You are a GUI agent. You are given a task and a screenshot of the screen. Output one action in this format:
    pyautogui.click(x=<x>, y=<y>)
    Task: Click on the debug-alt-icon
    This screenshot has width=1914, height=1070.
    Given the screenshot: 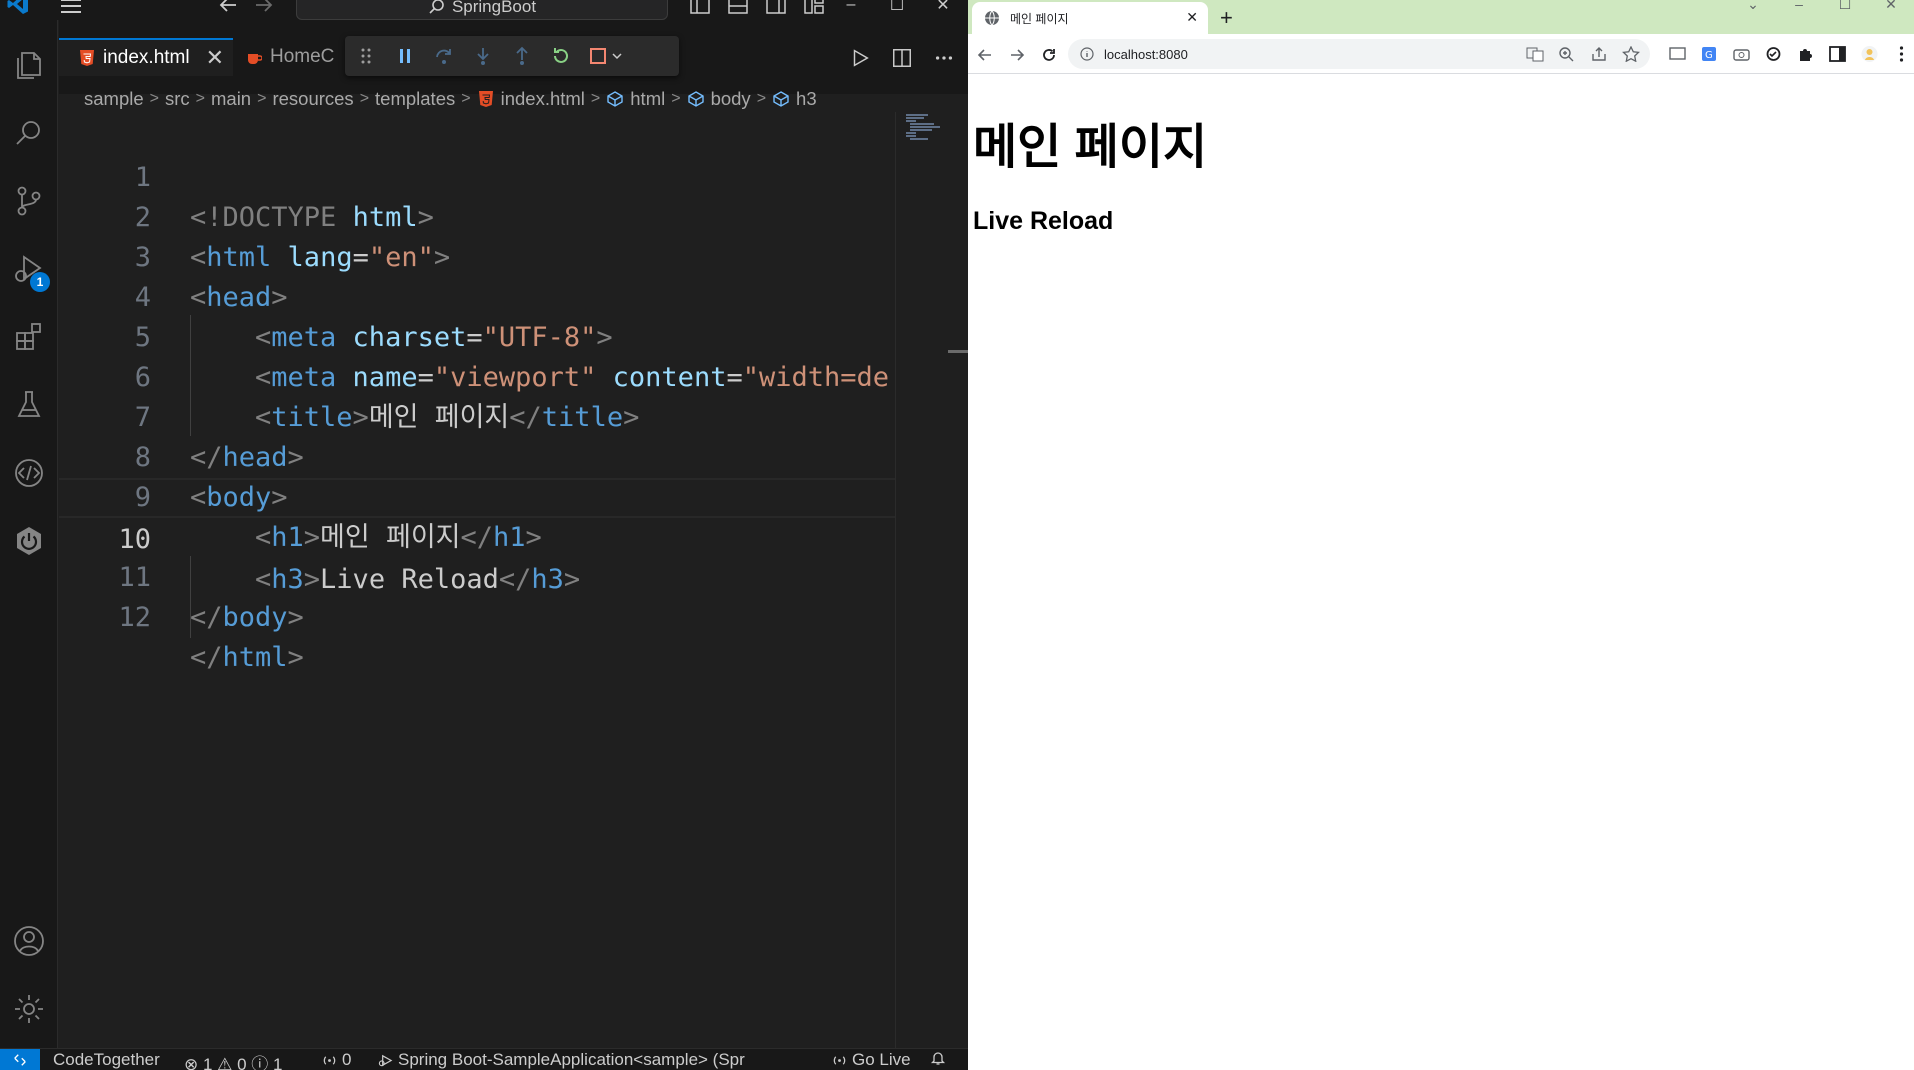 What is the action you would take?
    pyautogui.click(x=385, y=1060)
    